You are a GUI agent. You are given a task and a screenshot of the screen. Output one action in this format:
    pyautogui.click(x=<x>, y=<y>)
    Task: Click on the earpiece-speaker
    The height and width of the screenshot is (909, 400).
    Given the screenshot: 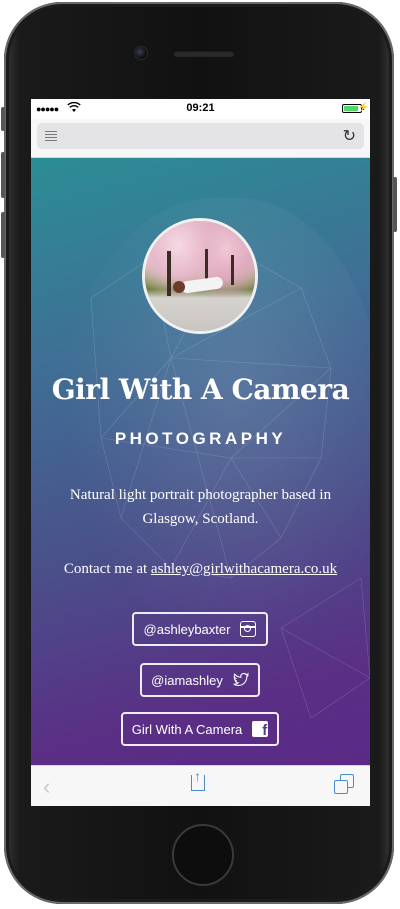 What is the action you would take?
    pyautogui.click(x=204, y=53)
    